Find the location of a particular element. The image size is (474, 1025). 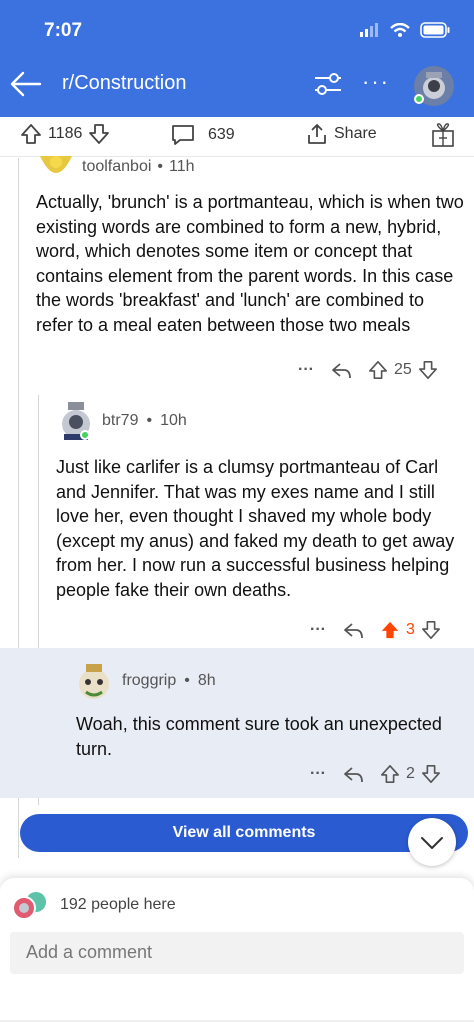

home-indicator is located at coordinates (237, 1021).